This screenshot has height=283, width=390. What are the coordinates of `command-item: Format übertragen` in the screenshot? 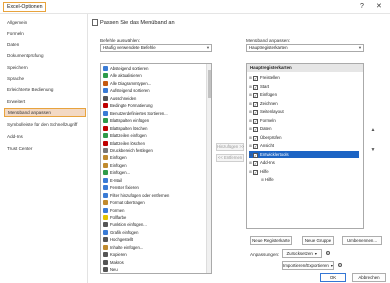 It's located at (124, 202).